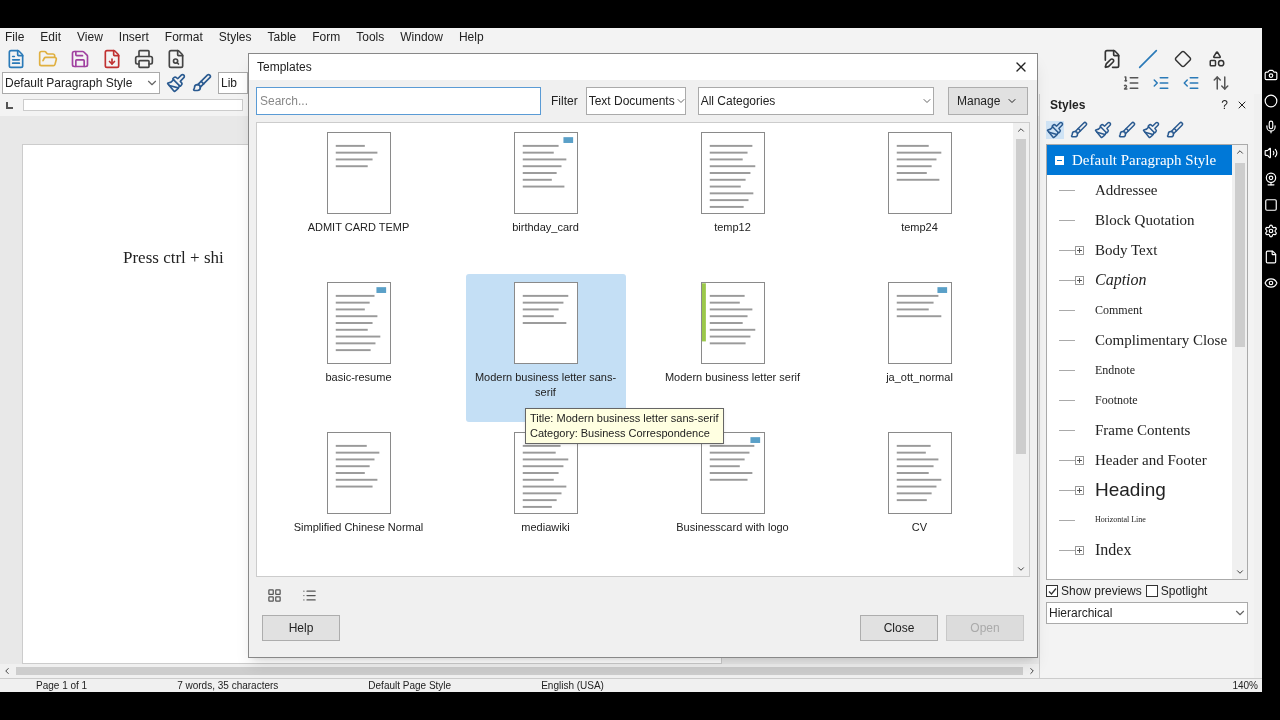 The width and height of the screenshot is (1280, 720). Describe the element at coordinates (1068, 105) in the screenshot. I see `panel-title: Styles` at that location.